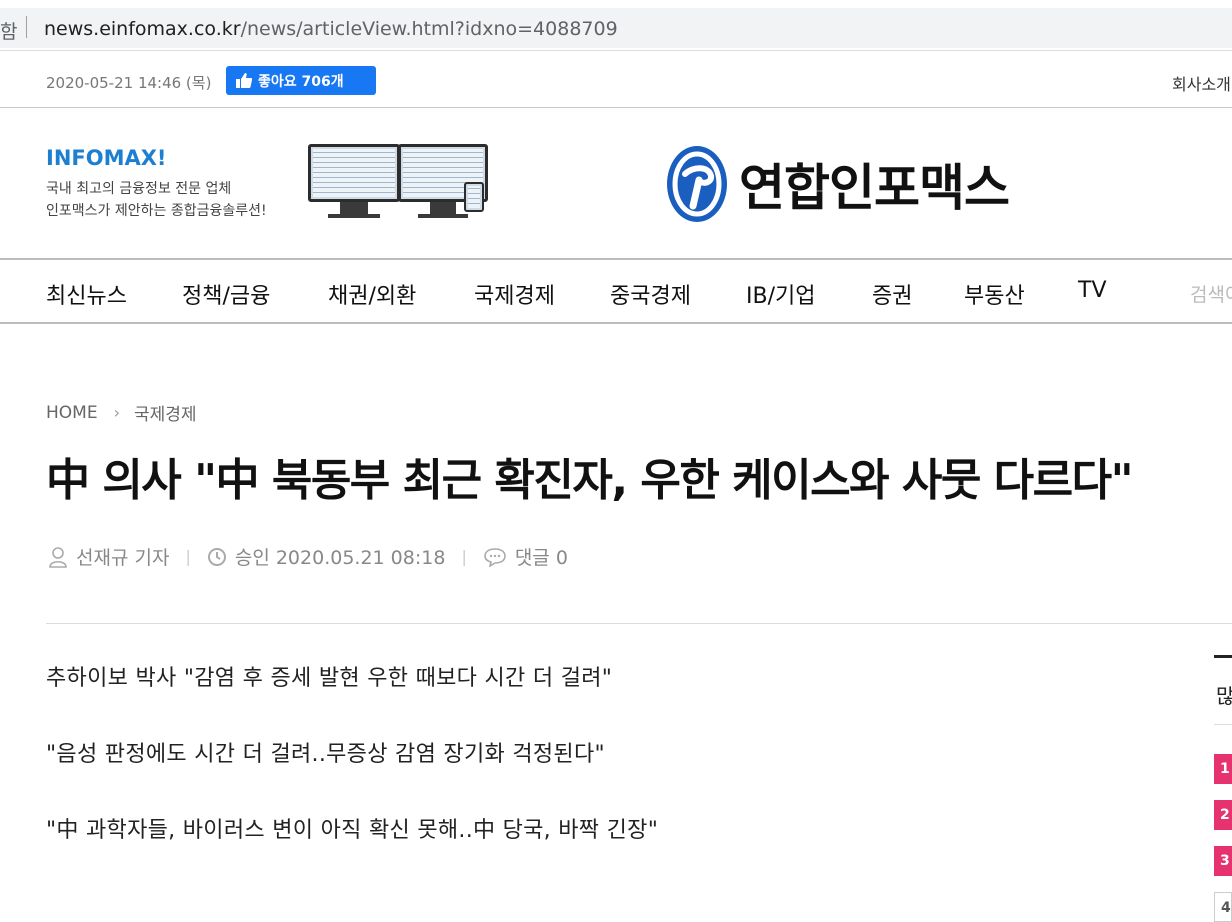  Describe the element at coordinates (1211, 293) in the screenshot. I see `search-input: 검색어` at that location.